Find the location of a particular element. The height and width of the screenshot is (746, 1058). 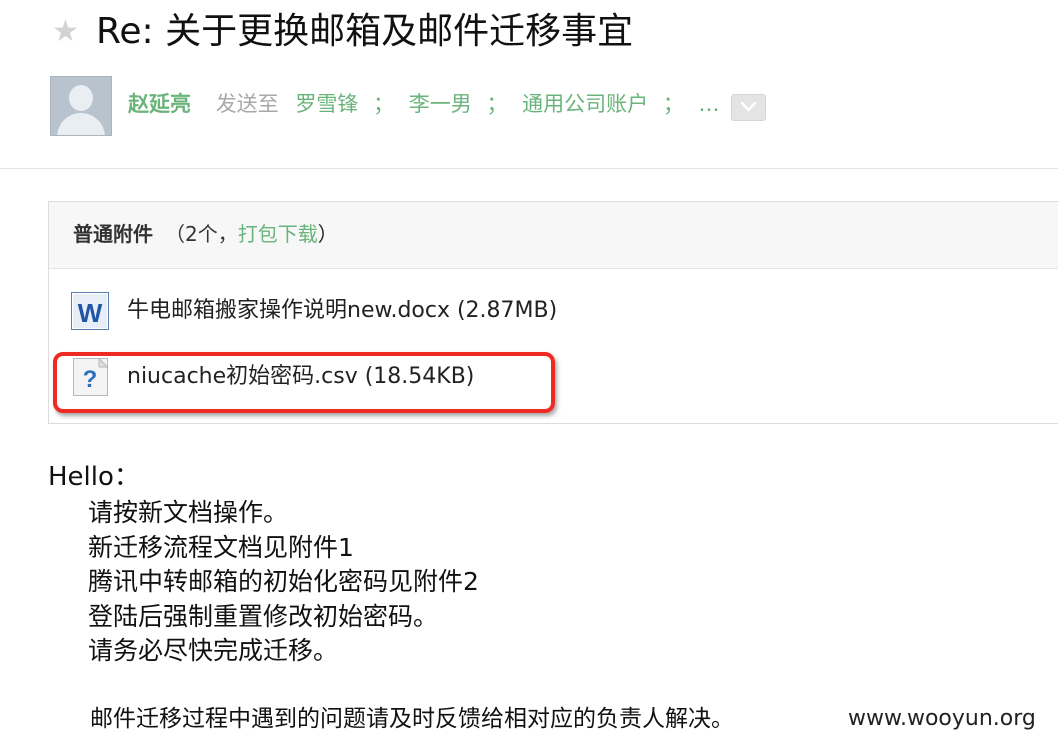

avatar is located at coordinates (81, 106).